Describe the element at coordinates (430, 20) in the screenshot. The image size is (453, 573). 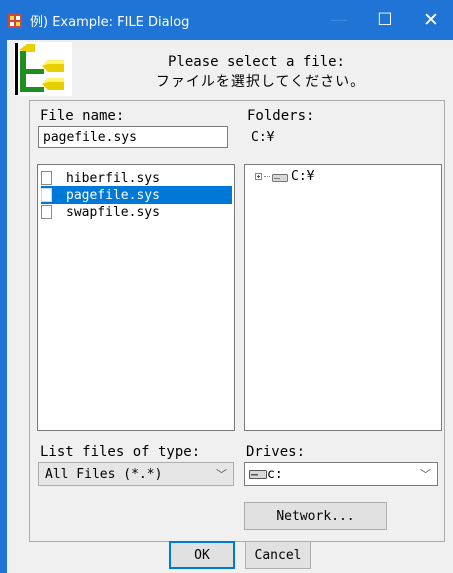
I see `close-button: ✕` at that location.